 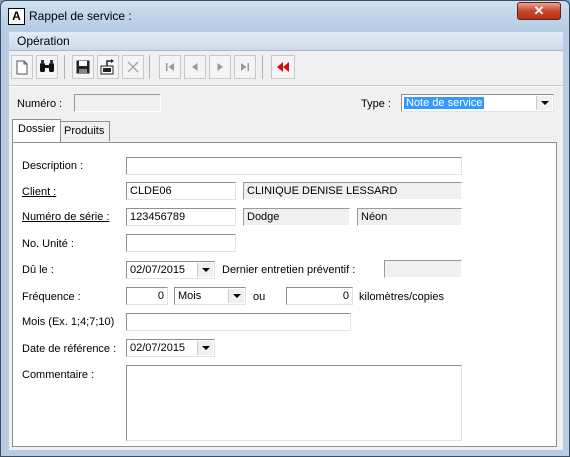 I want to click on serie-model-field: Néon, so click(x=409, y=217).